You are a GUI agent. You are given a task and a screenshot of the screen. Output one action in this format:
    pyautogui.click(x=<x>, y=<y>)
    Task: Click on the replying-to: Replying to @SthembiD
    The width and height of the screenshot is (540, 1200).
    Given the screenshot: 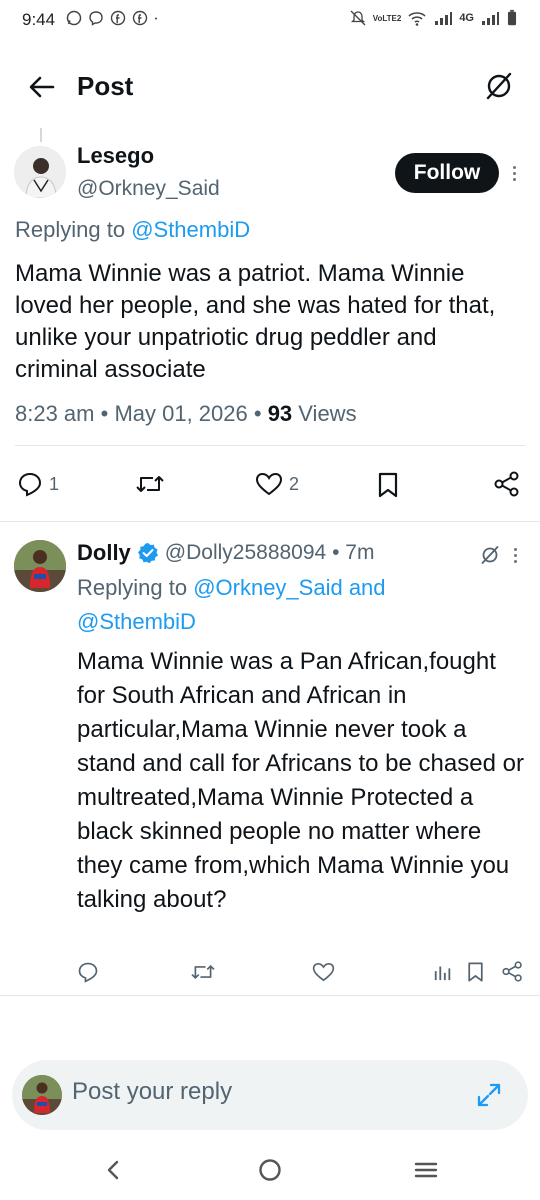 What is the action you would take?
    pyautogui.click(x=132, y=230)
    